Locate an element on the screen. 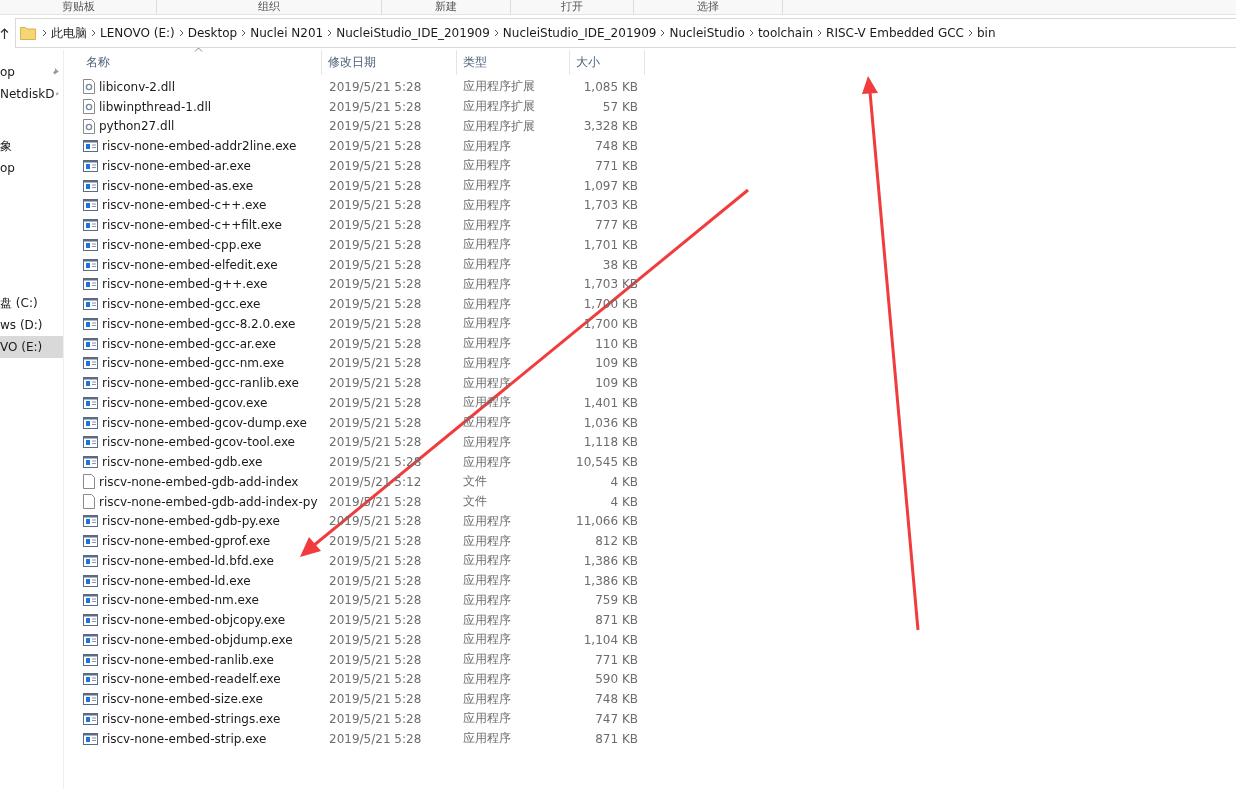  column-header: 名称 is located at coordinates (201, 62).